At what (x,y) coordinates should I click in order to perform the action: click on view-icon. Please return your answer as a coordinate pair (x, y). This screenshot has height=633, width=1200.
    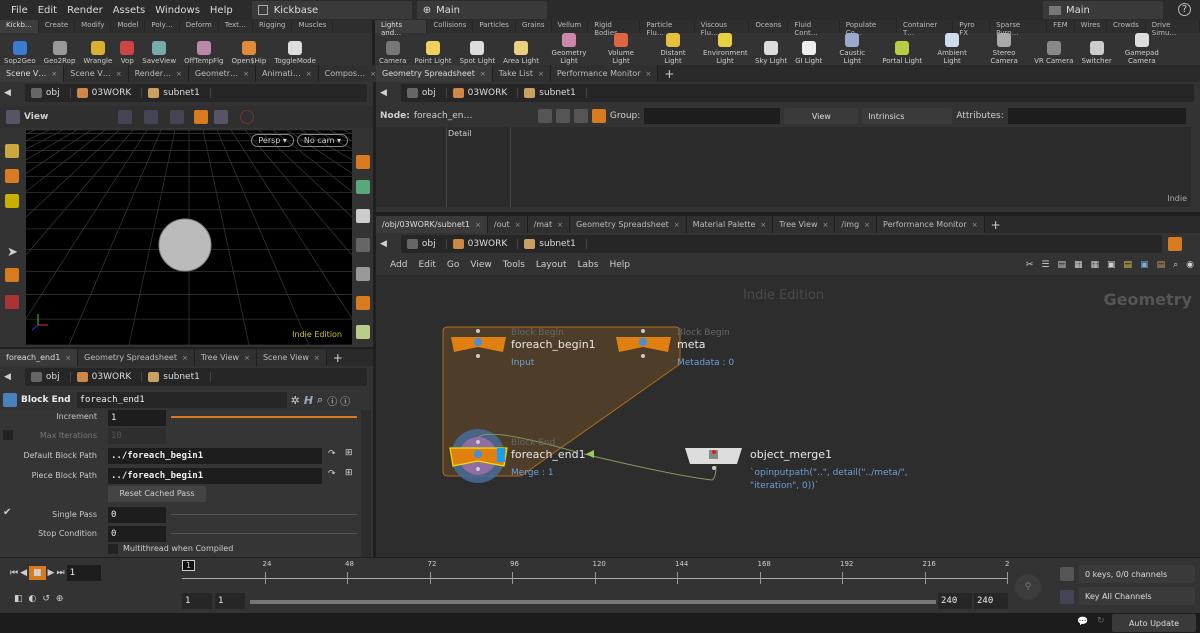
    Looking at the image, I should click on (13, 117).